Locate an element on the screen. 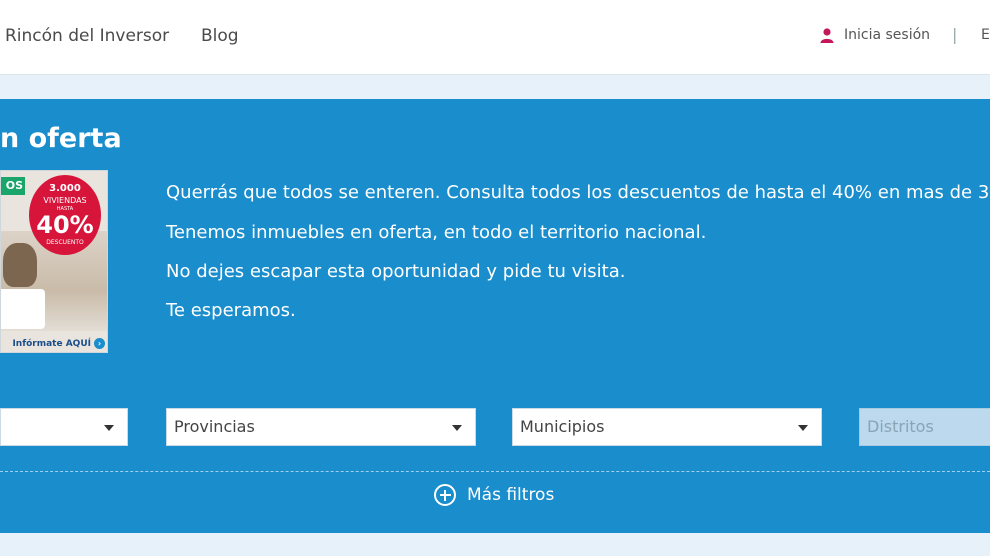  distritos-select: Distritos is located at coordinates (924, 427).